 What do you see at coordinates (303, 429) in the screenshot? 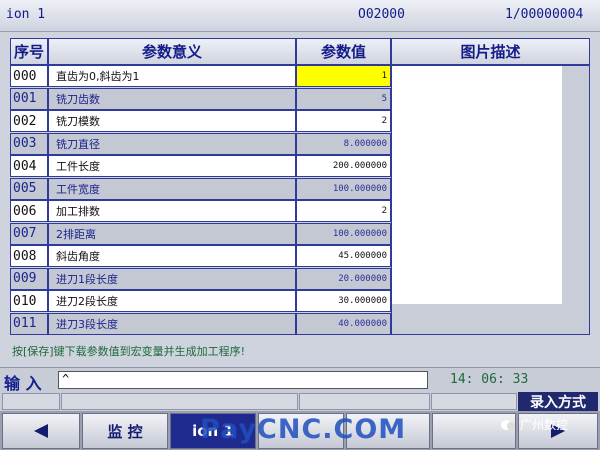
I see `watermark-text: PayCNC.COM` at bounding box center [303, 429].